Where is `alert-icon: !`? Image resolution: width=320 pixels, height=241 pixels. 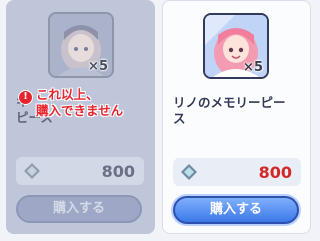 alert-icon: ! is located at coordinates (25, 97).